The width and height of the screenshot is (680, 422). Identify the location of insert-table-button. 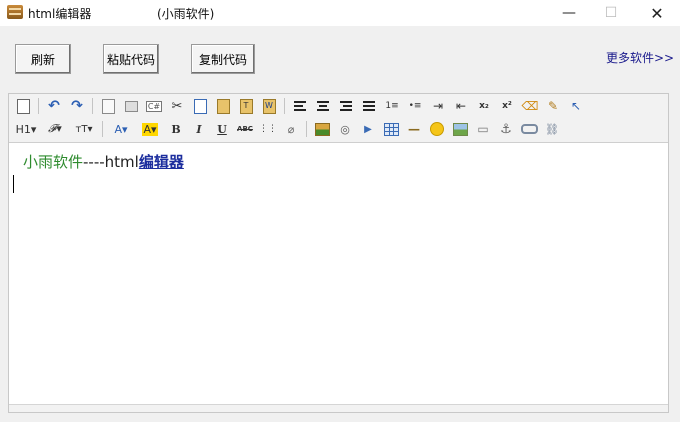
(391, 129).